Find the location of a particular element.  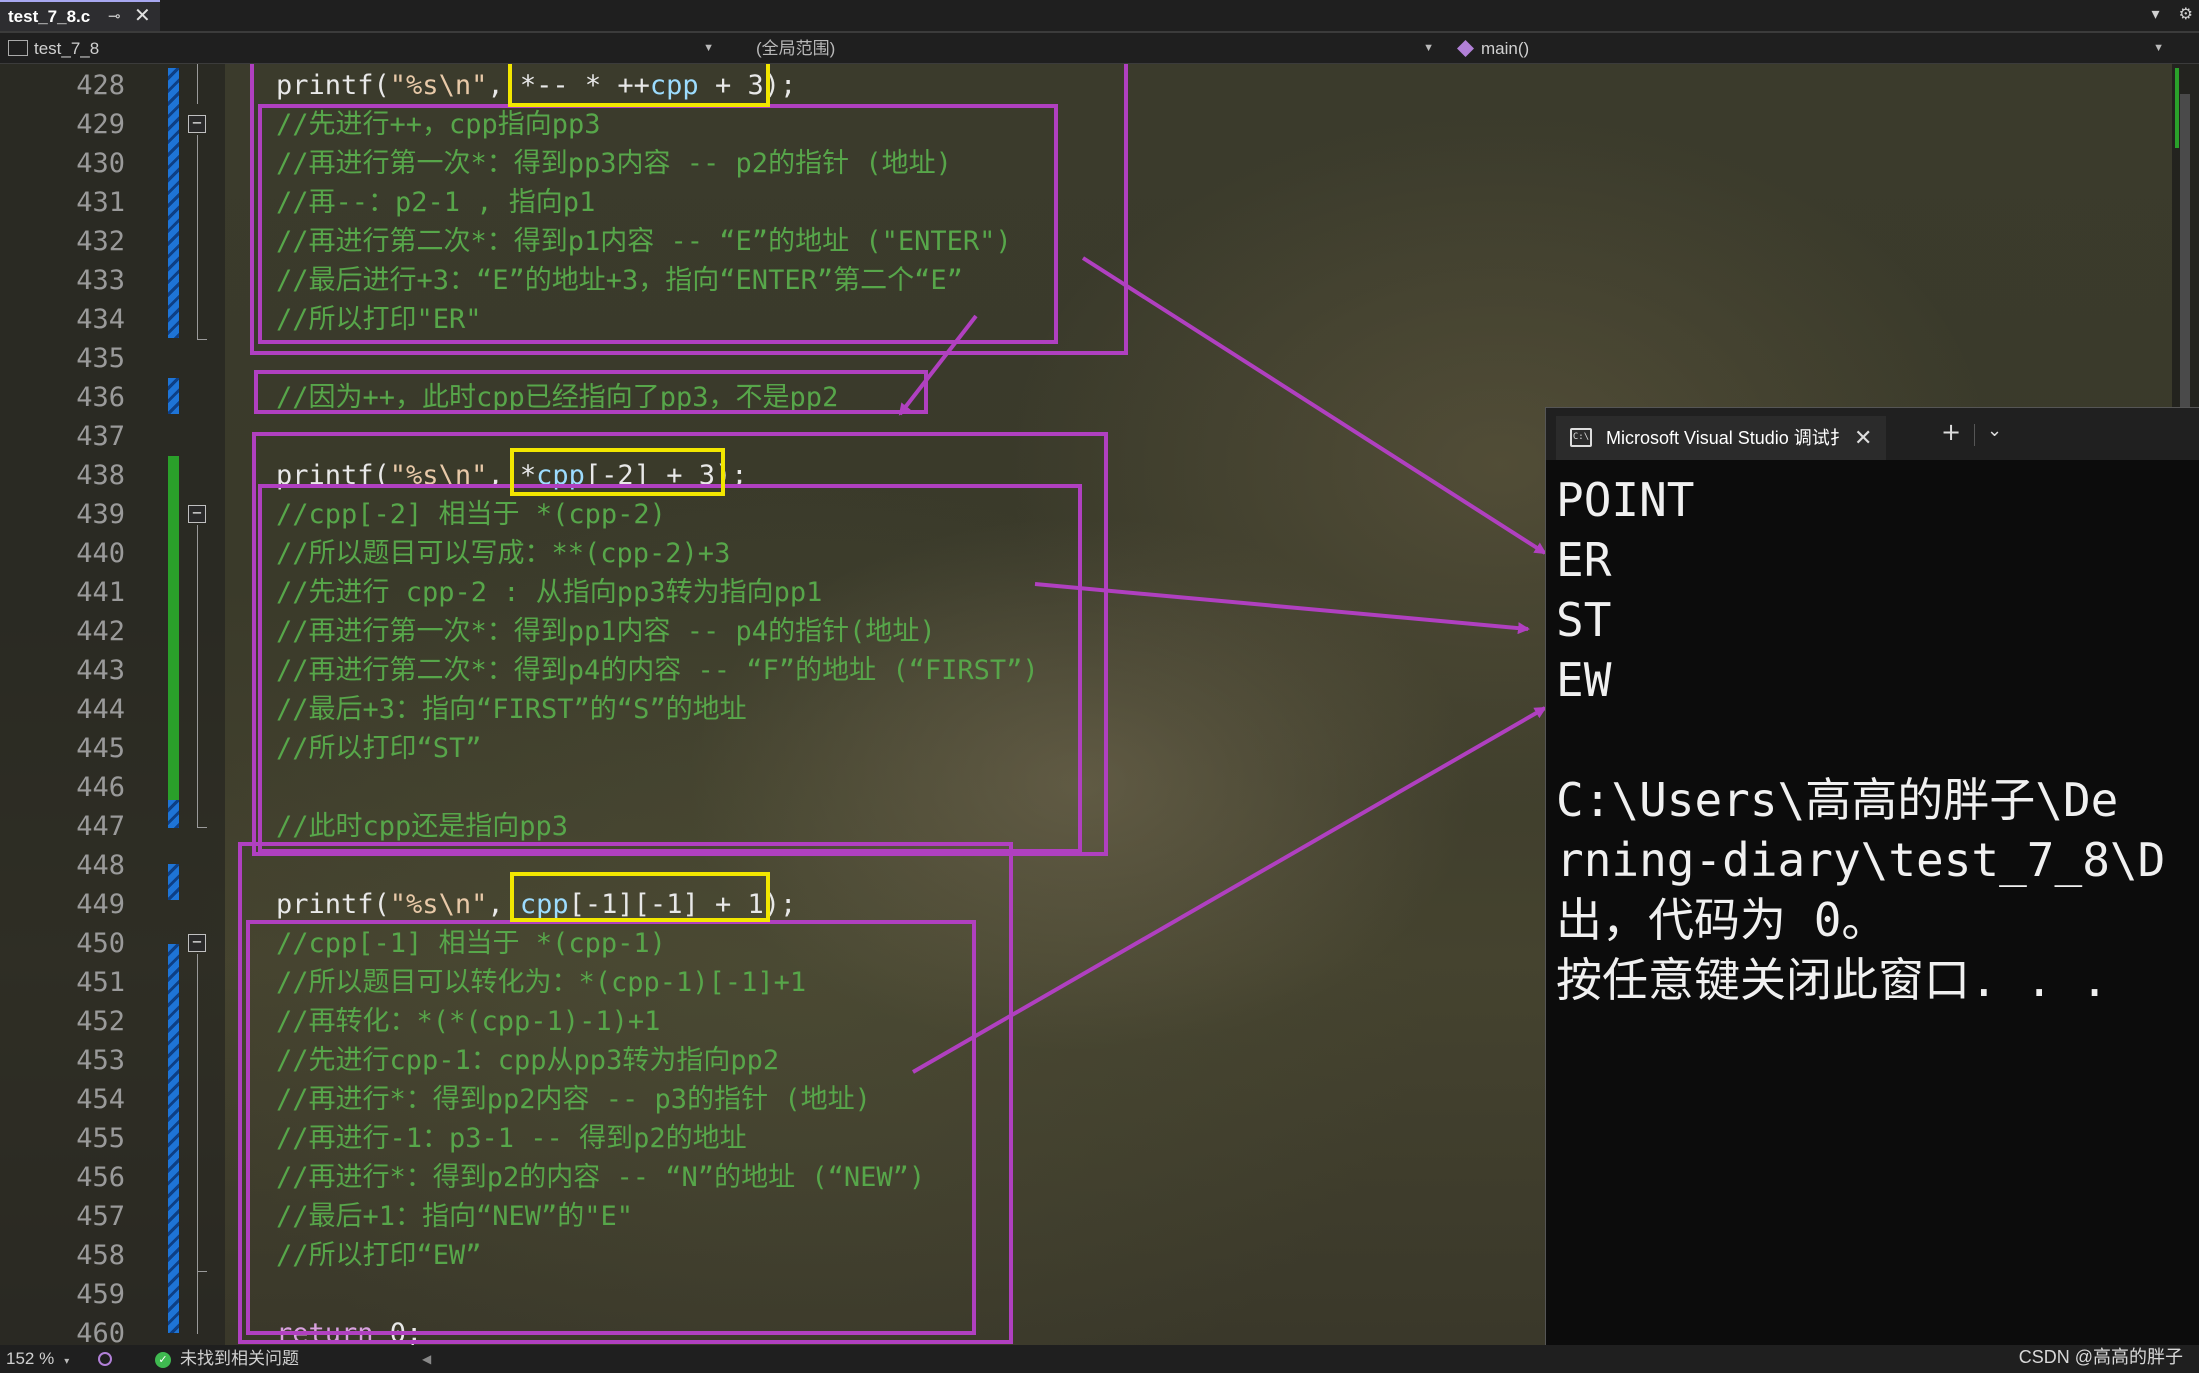

project-name: test_7_8 is located at coordinates (67, 48).